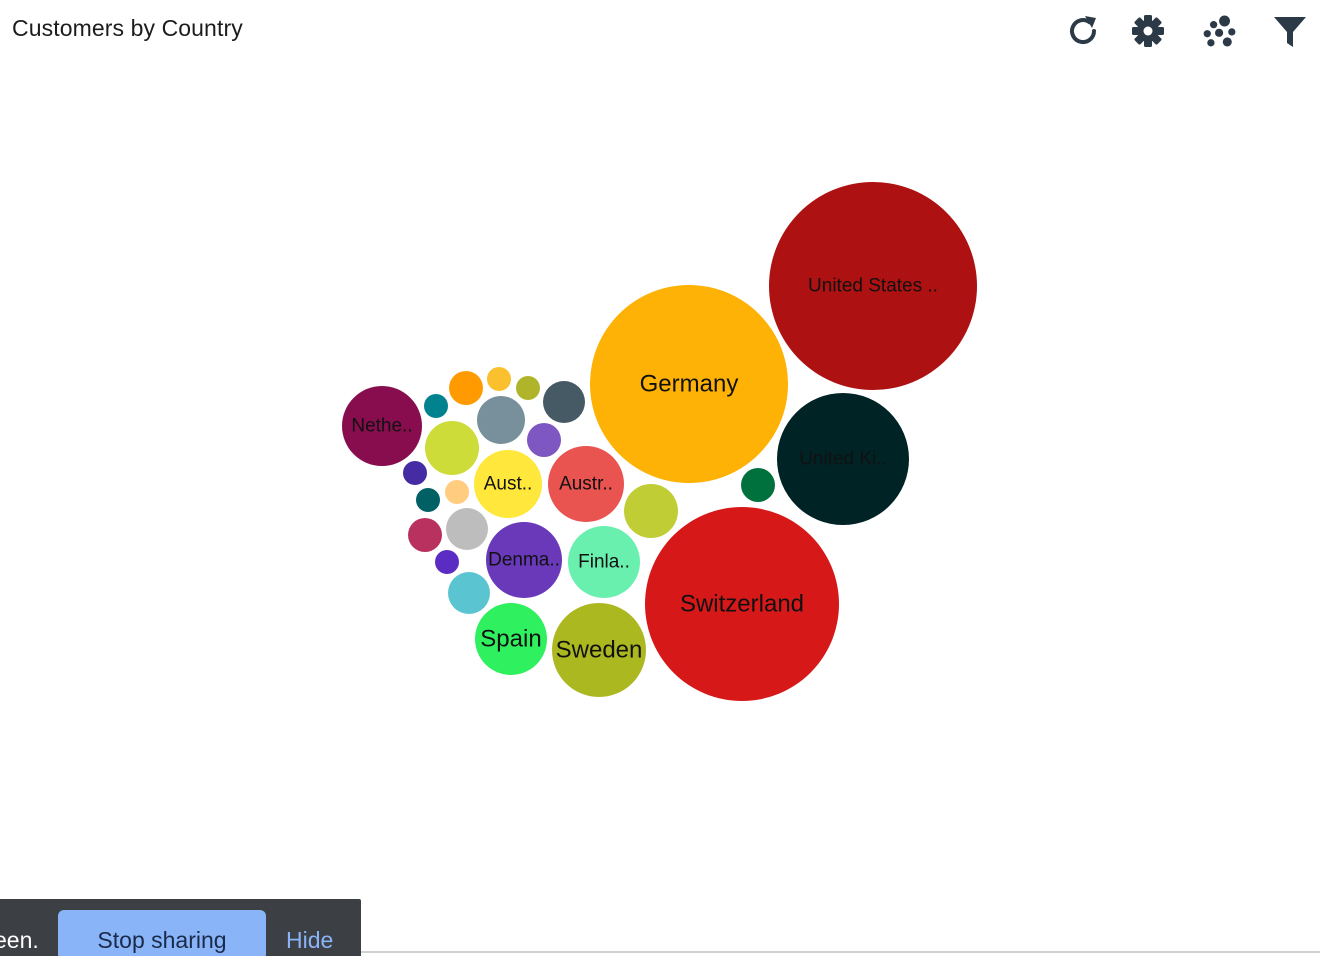 This screenshot has height=956, width=1320. I want to click on screen-share-bar: een. Stop sharing Hide, so click(180, 927).